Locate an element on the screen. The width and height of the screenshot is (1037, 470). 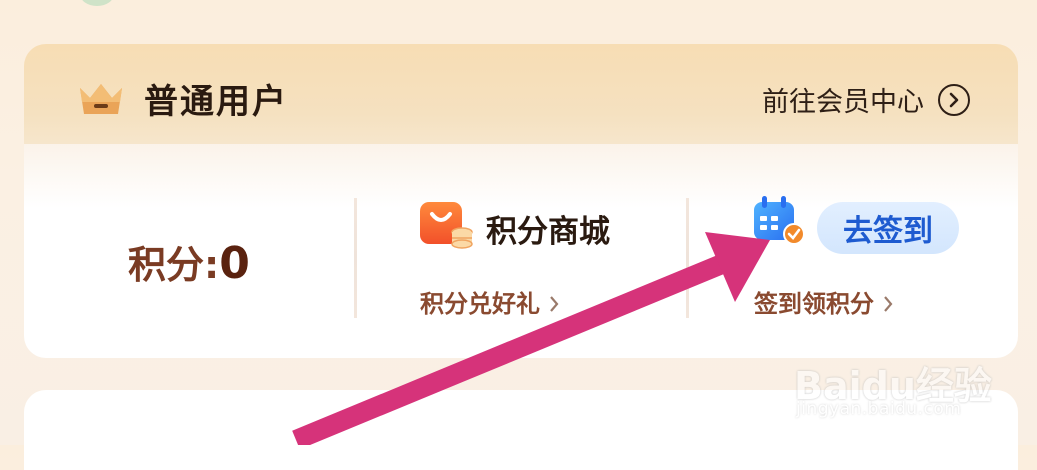
membership-level: 普通用户 is located at coordinates (216, 102).